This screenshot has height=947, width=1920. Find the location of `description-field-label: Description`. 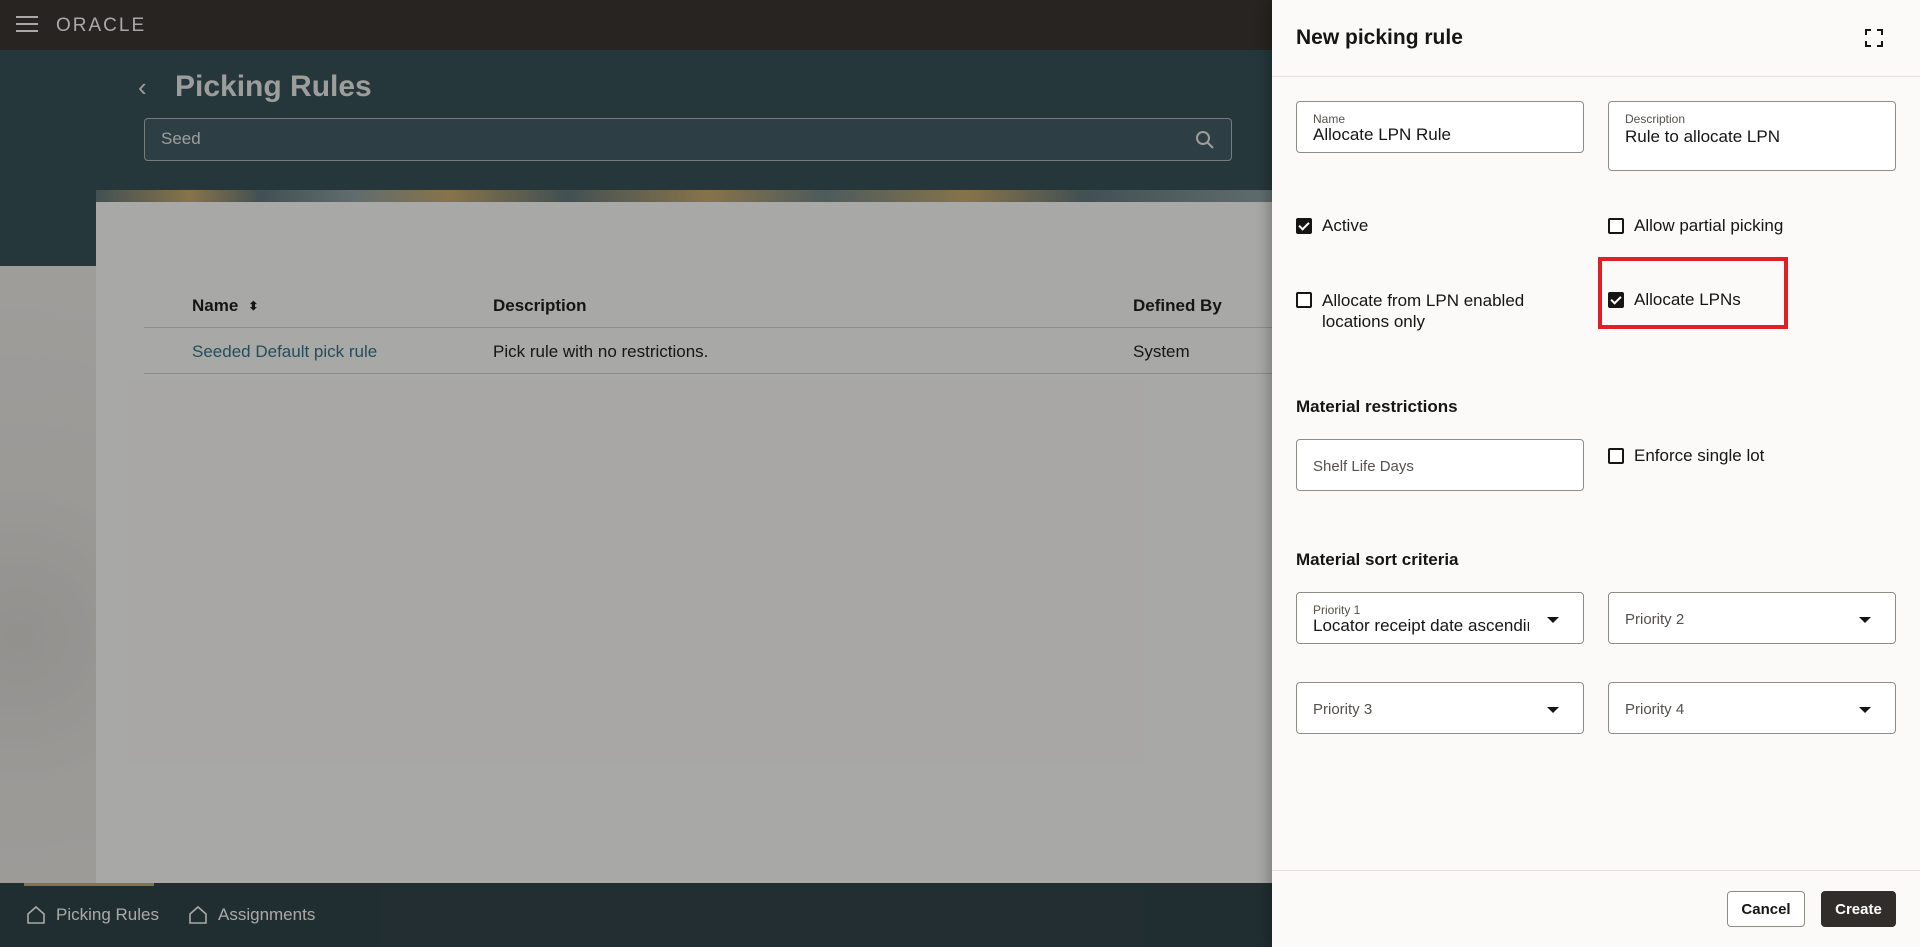

description-field-label: Description is located at coordinates (1655, 119).